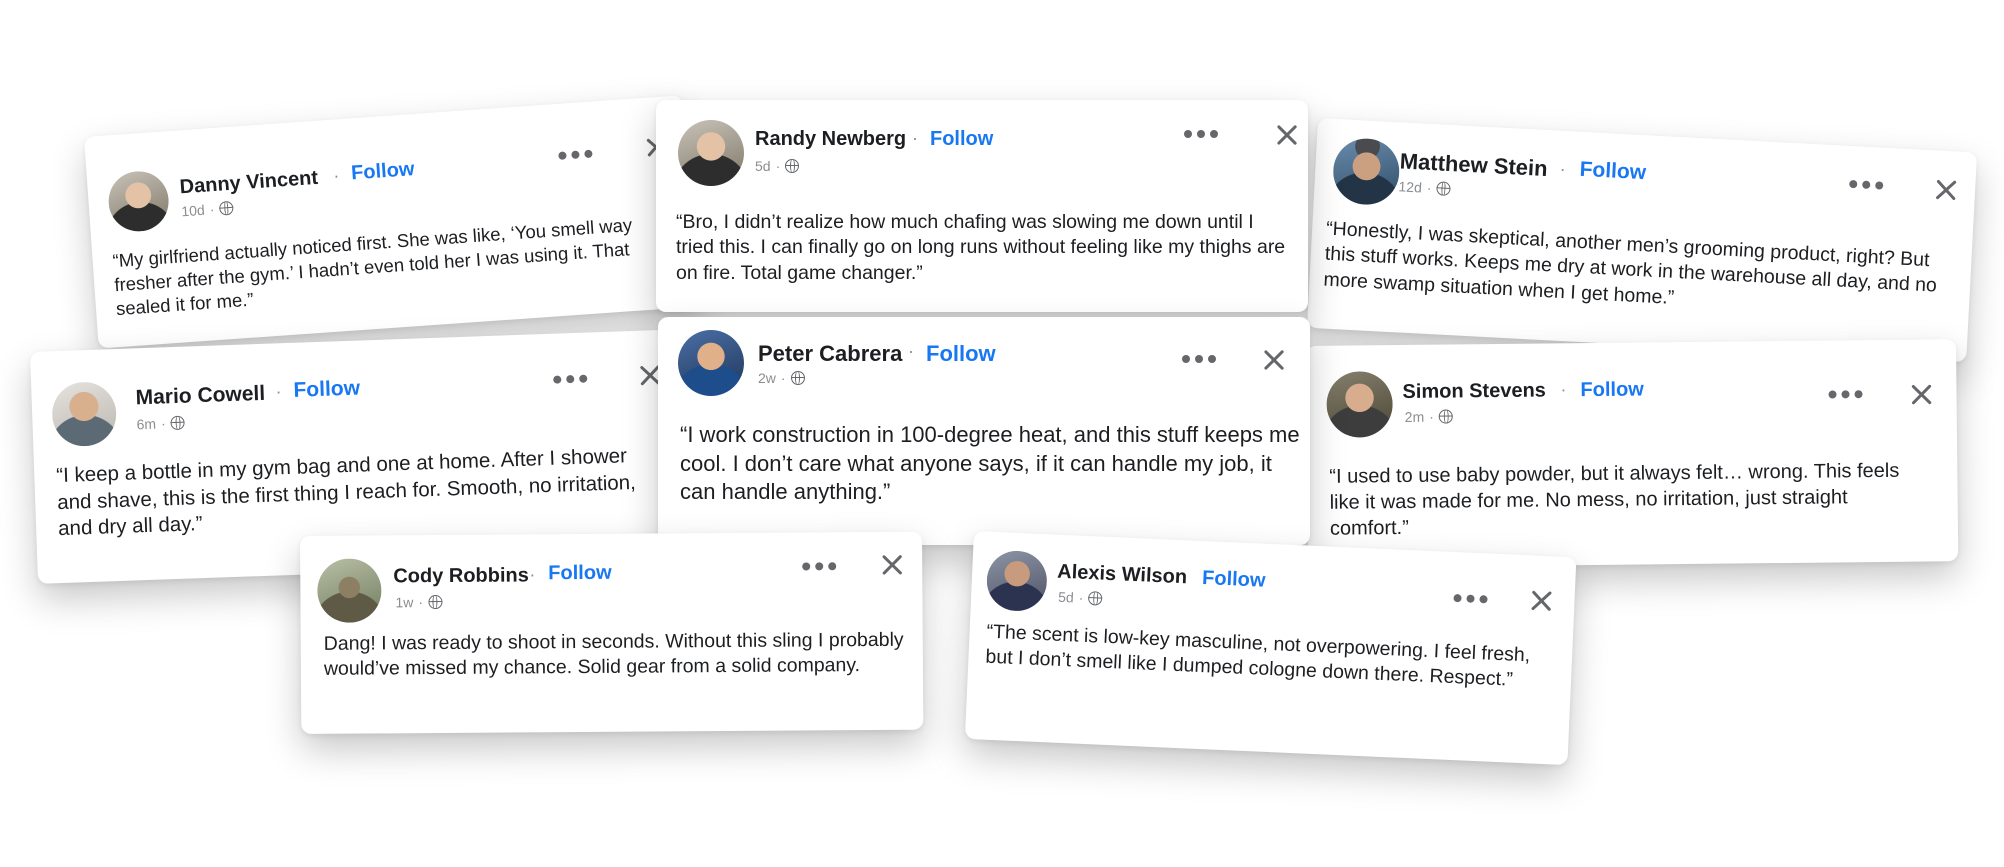  Describe the element at coordinates (146, 424) in the screenshot. I see `post-time: 6m` at that location.